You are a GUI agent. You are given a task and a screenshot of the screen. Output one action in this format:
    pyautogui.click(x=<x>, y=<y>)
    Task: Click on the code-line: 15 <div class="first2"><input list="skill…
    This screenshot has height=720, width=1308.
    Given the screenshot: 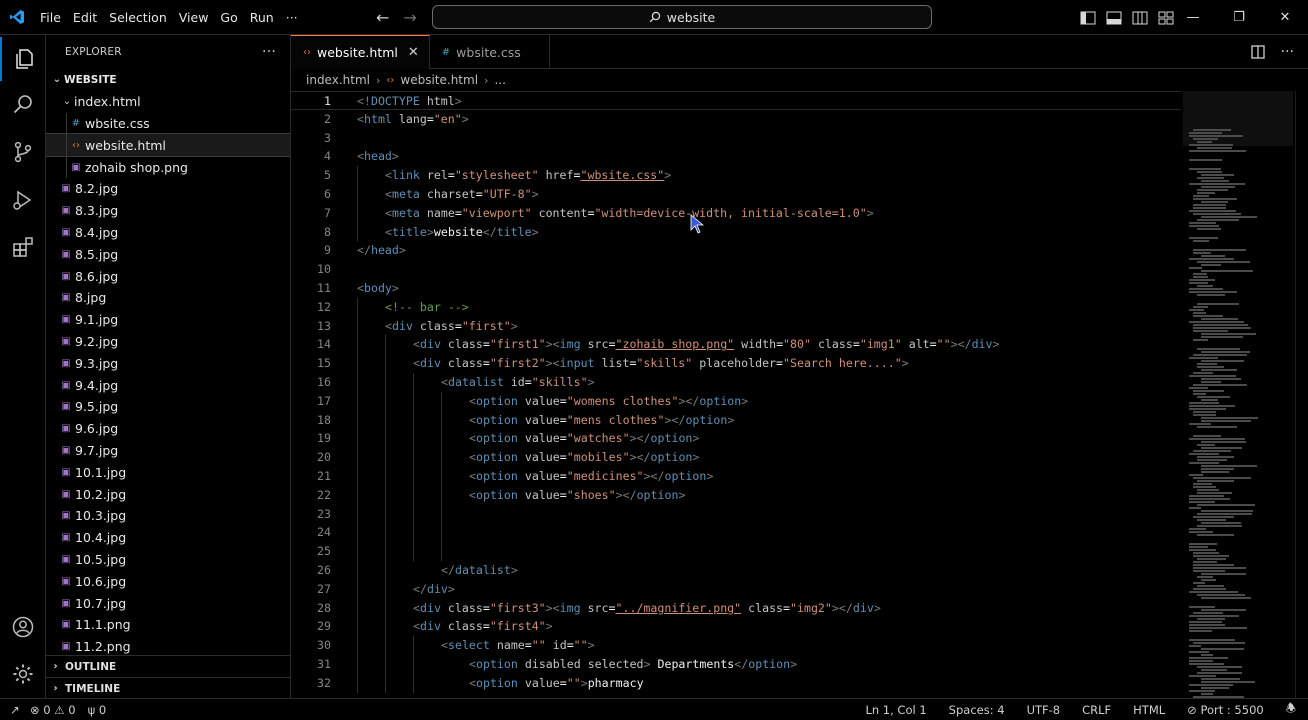 What is the action you would take?
    pyautogui.click(x=736, y=363)
    